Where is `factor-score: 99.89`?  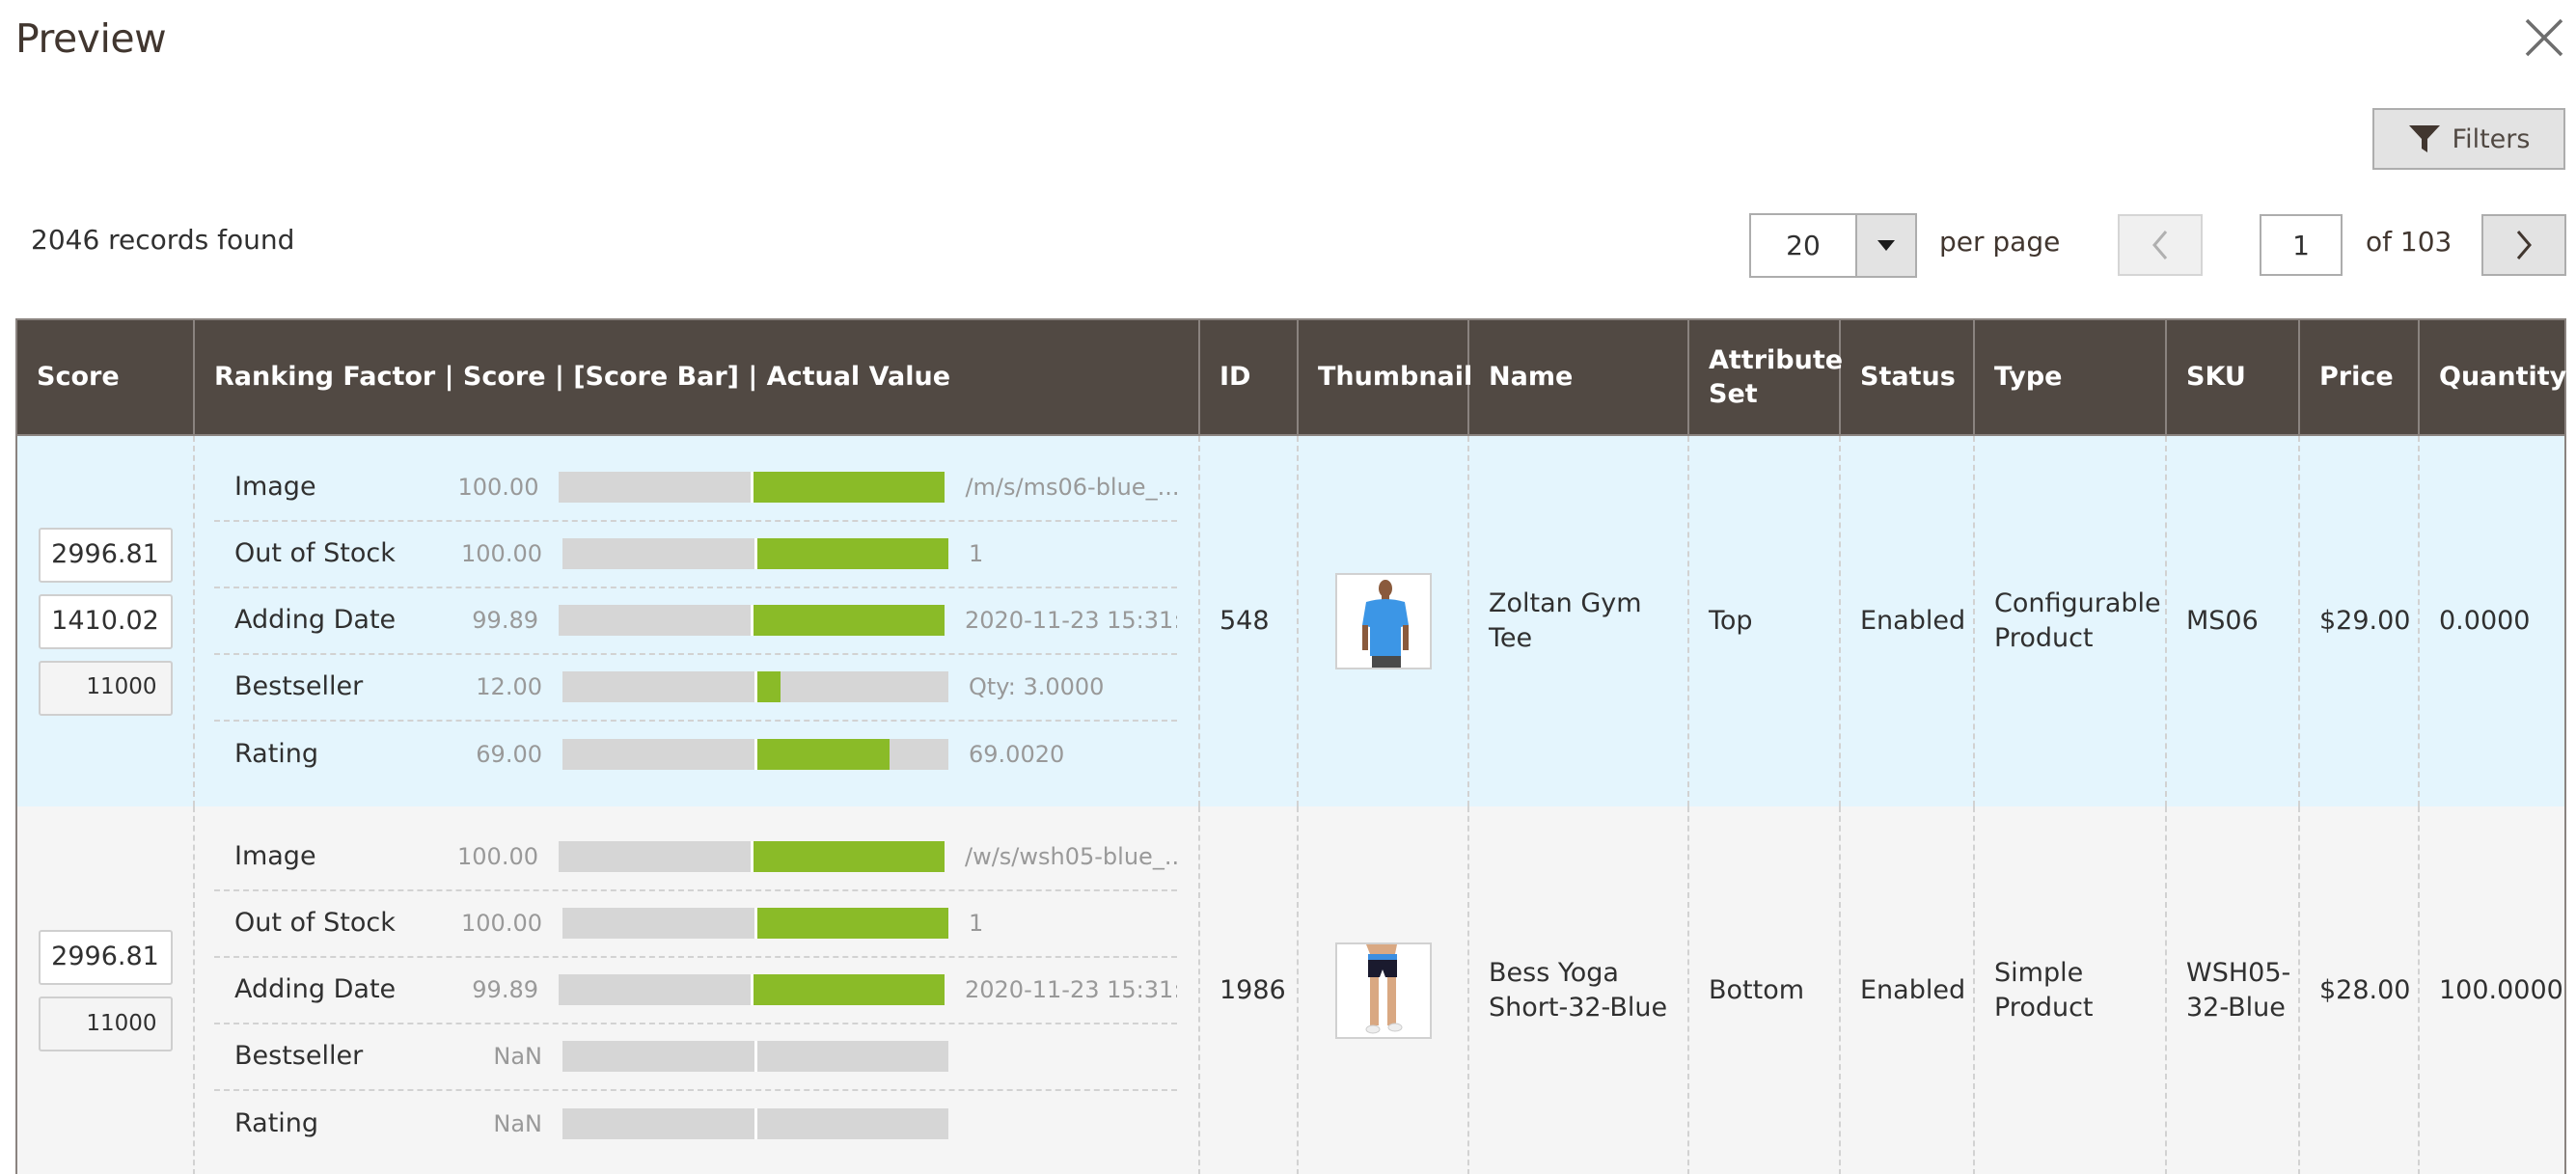 factor-score: 99.89 is located at coordinates (505, 620).